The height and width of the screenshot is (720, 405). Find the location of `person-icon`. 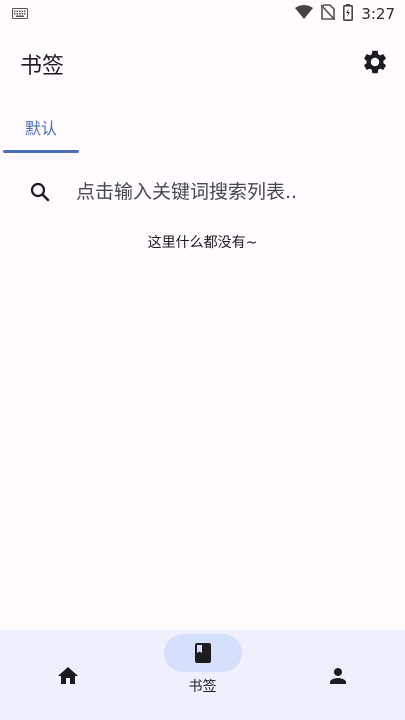

person-icon is located at coordinates (338, 678).